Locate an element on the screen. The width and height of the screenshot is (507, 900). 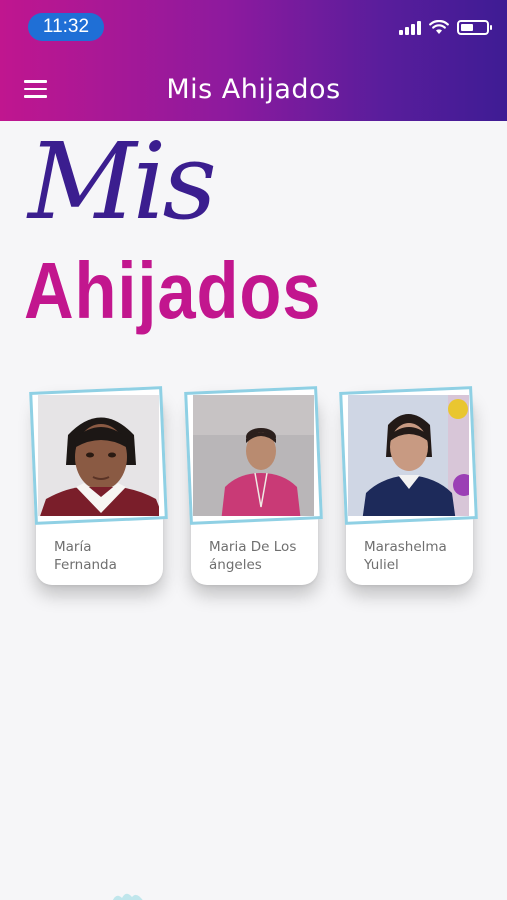
godchild-card: María Fernanda is located at coordinates (98, 485).